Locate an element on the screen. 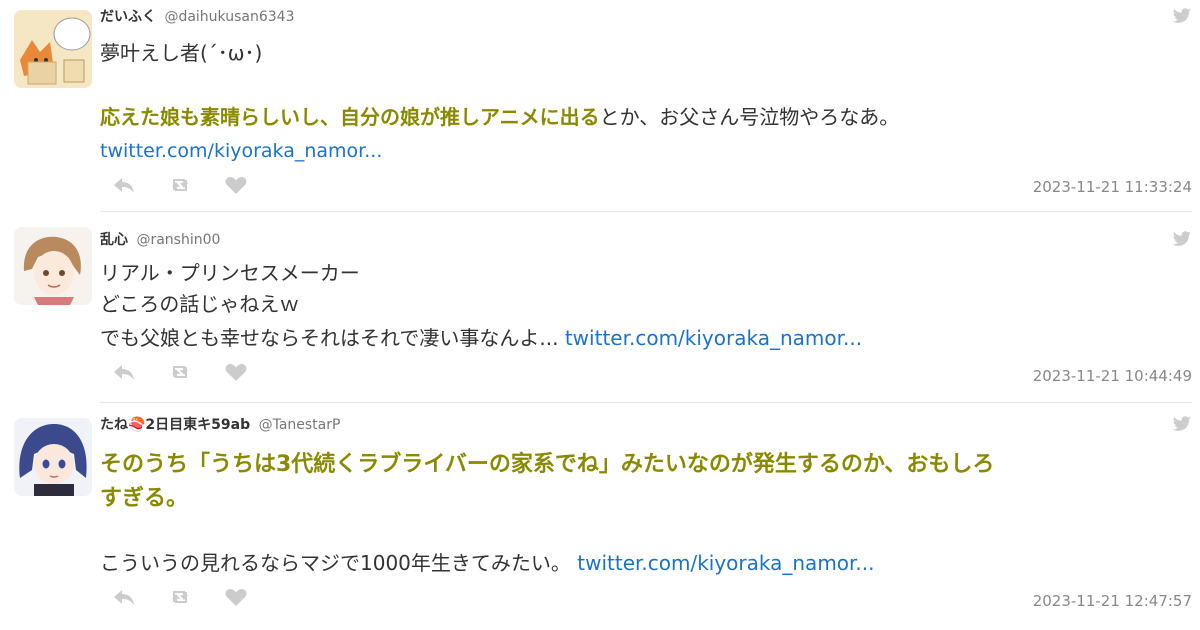  tweet-text-line: リアル・プリンセスメーカー is located at coordinates (230, 273).